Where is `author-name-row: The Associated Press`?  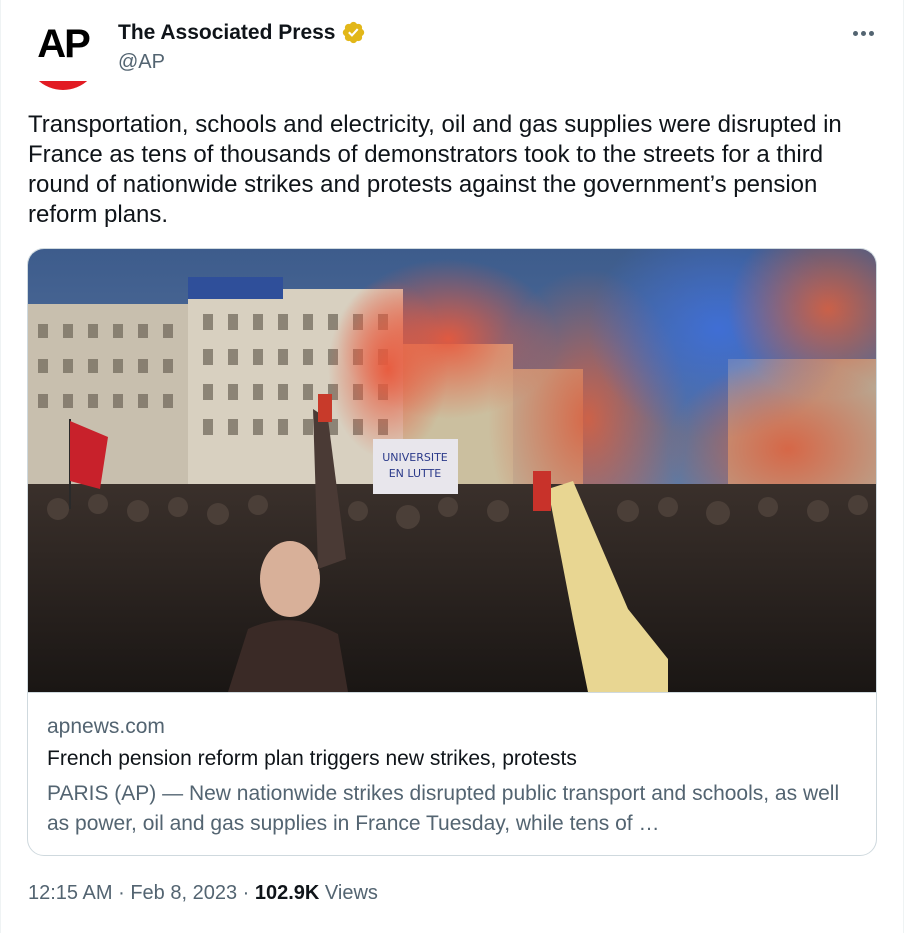 author-name-row: The Associated Press is located at coordinates (242, 32).